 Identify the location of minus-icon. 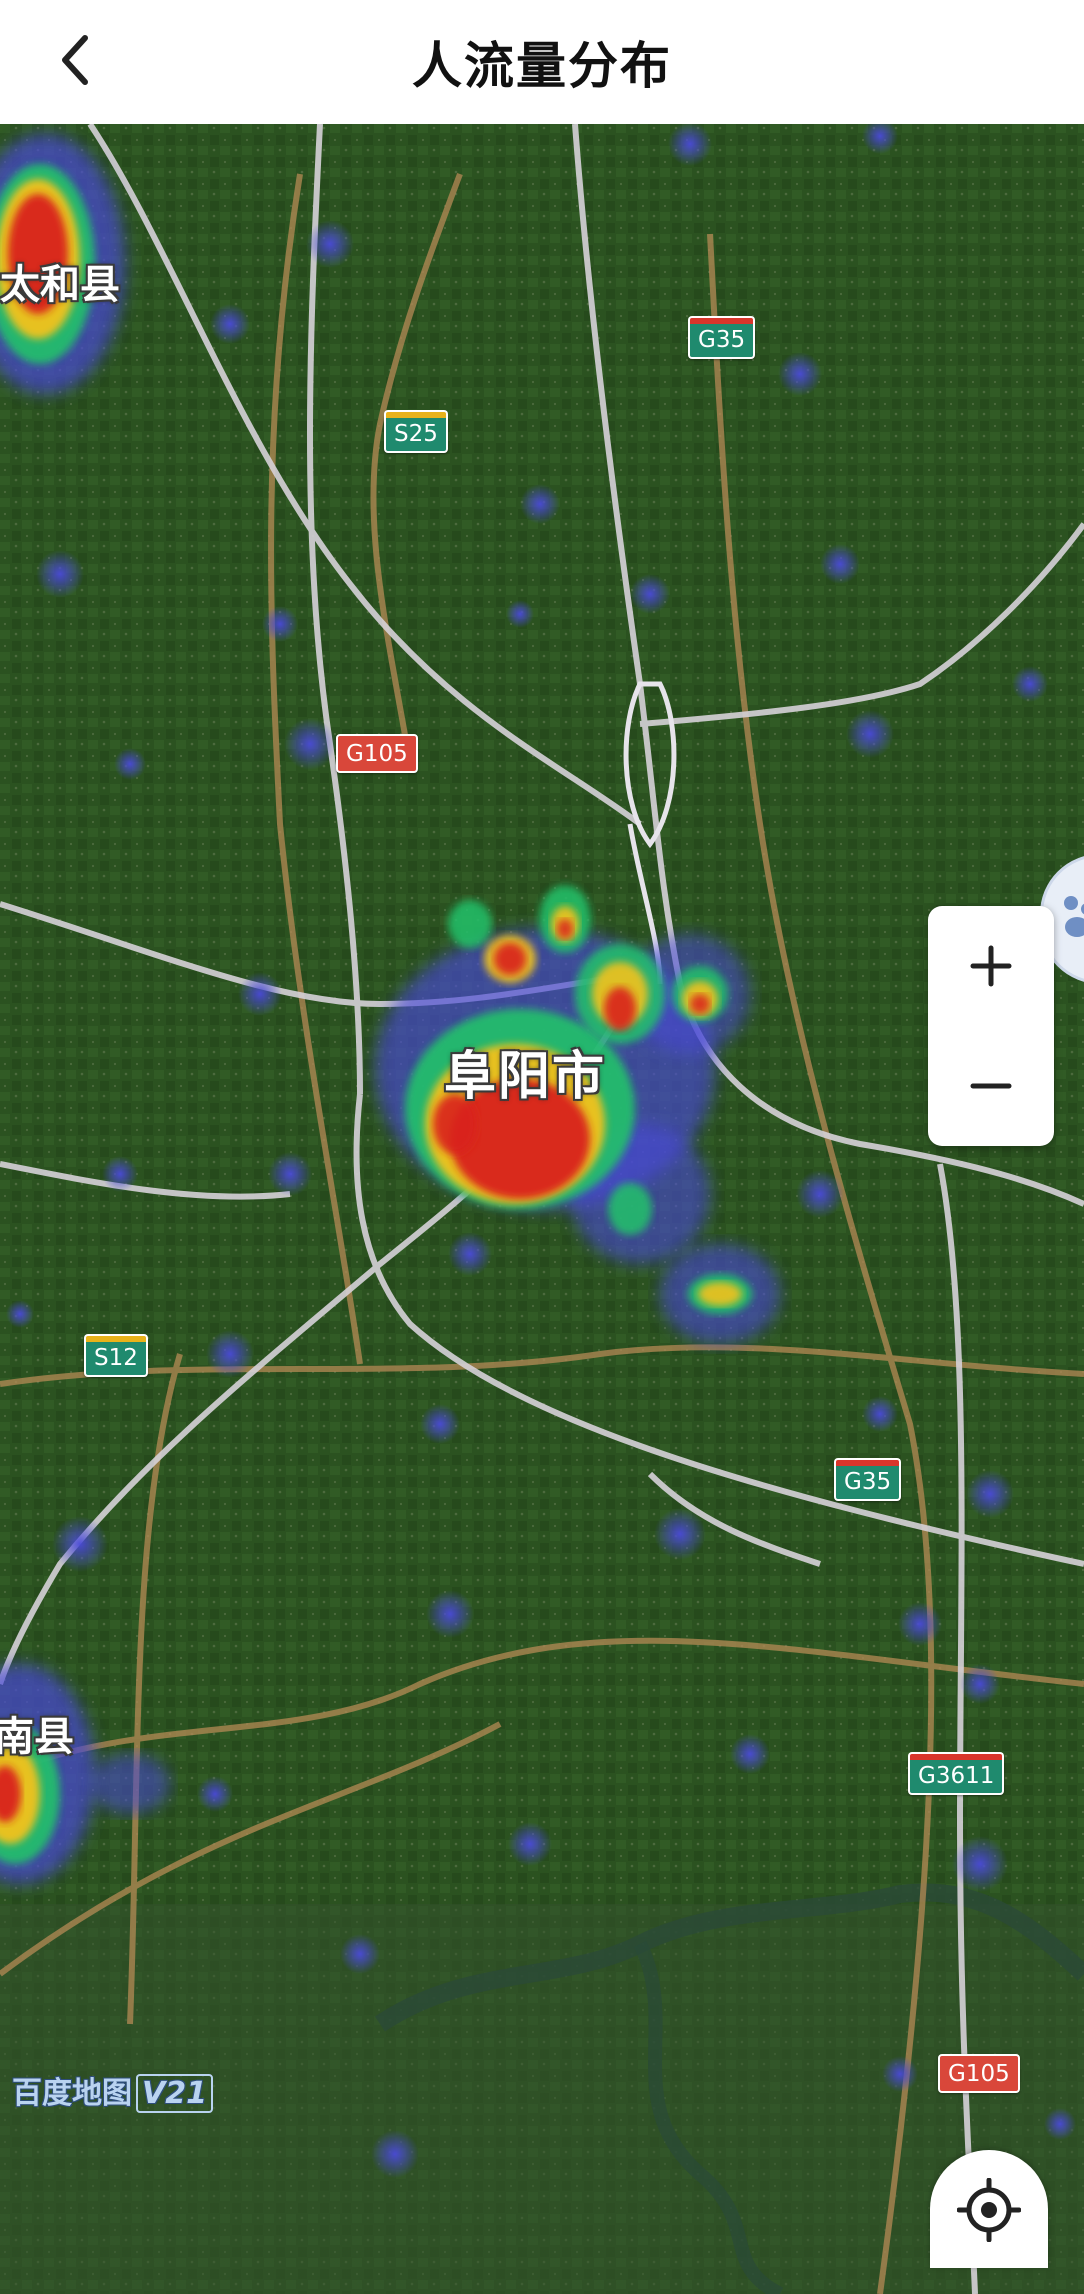
(991, 1086).